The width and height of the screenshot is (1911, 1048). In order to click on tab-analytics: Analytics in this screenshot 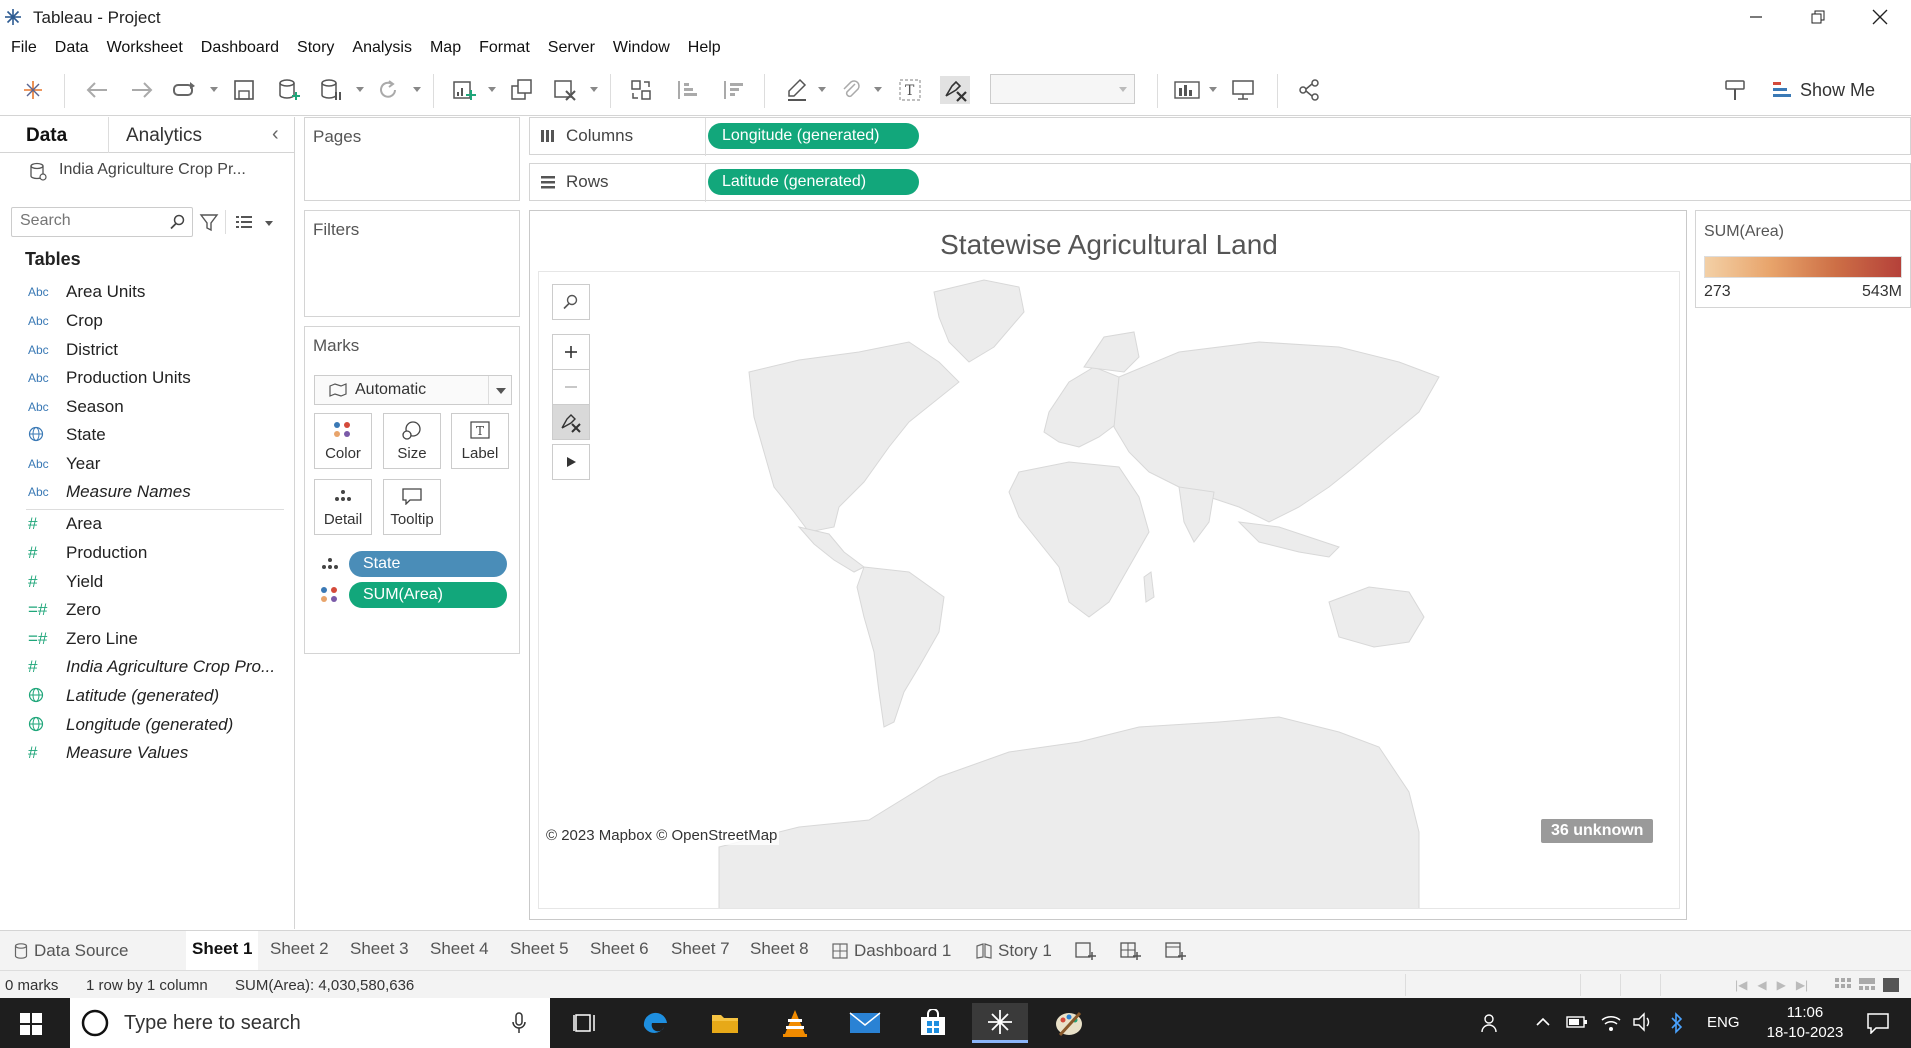, I will do `click(164, 136)`.